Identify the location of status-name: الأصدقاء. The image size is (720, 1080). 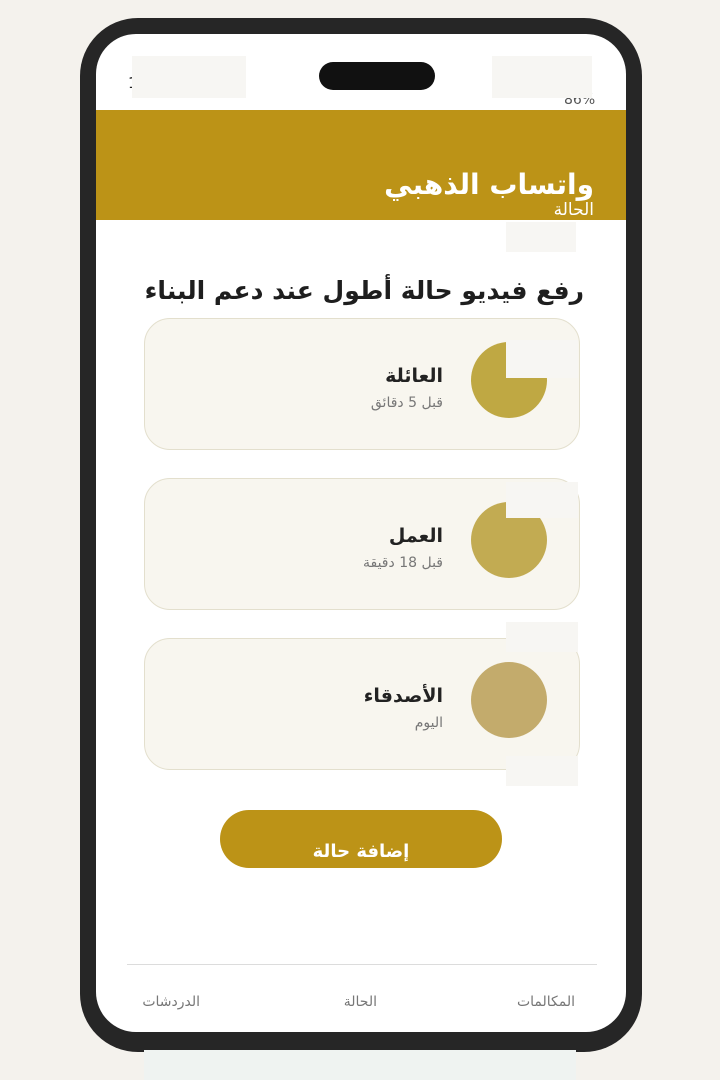
(403, 696).